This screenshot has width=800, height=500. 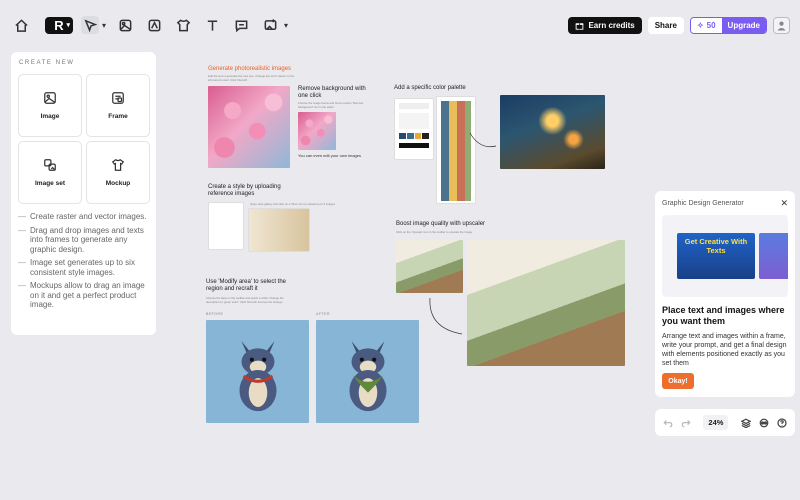 I want to click on create-image-set-tile: Image set, so click(x=50, y=172).